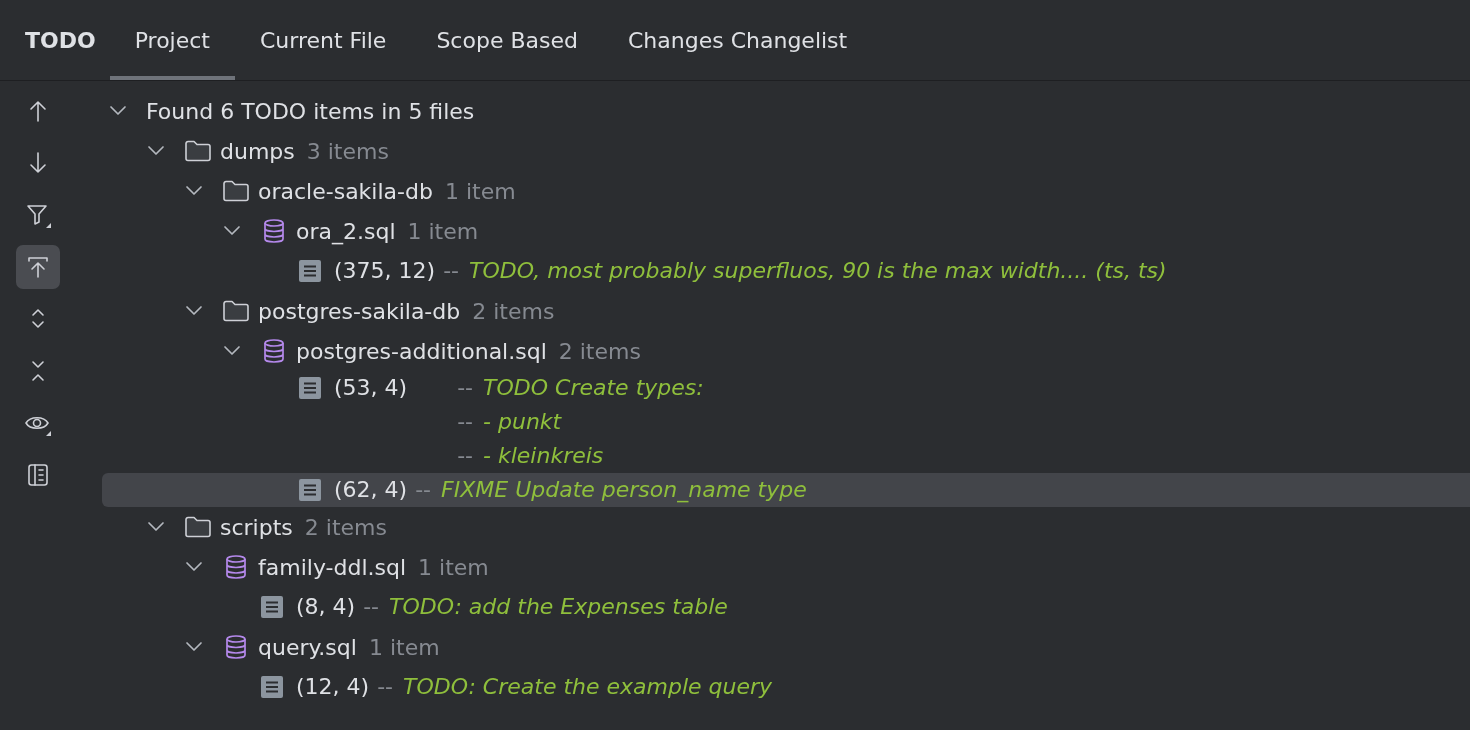 The height and width of the screenshot is (730, 1470). I want to click on todo-position: (62, 4), so click(371, 490).